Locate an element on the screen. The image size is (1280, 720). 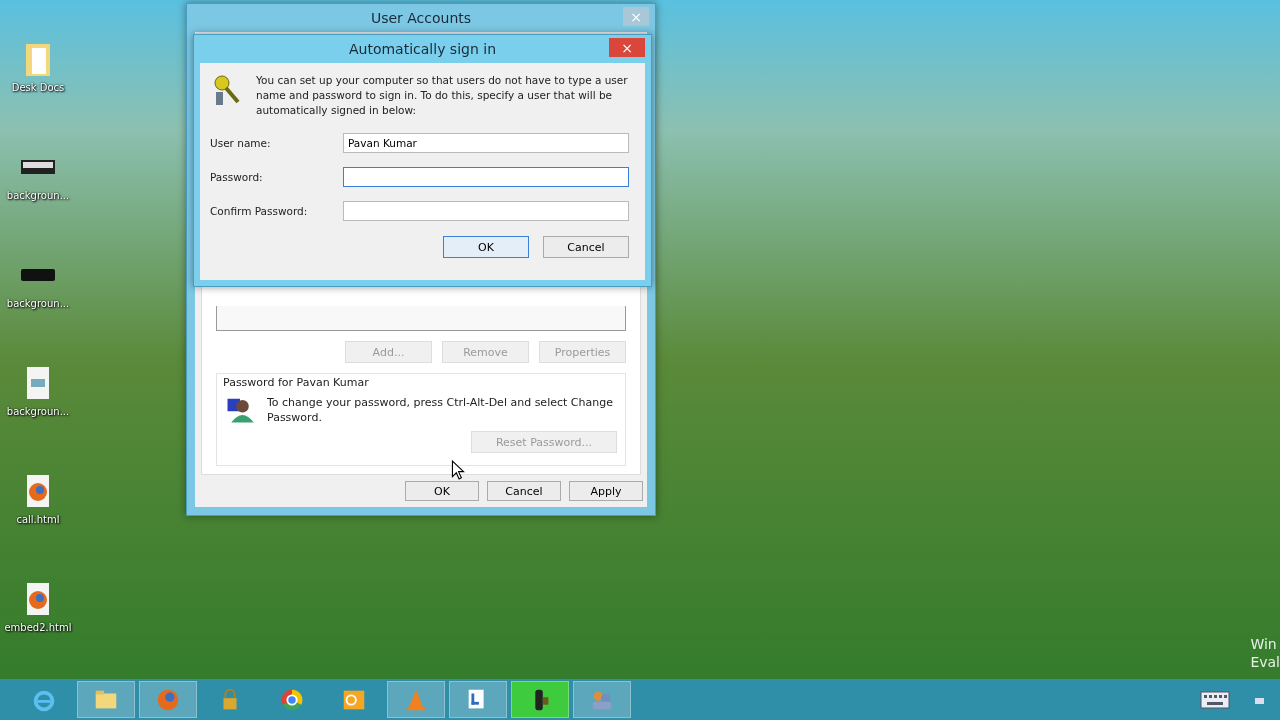
user-list is located at coordinates (421, 318).